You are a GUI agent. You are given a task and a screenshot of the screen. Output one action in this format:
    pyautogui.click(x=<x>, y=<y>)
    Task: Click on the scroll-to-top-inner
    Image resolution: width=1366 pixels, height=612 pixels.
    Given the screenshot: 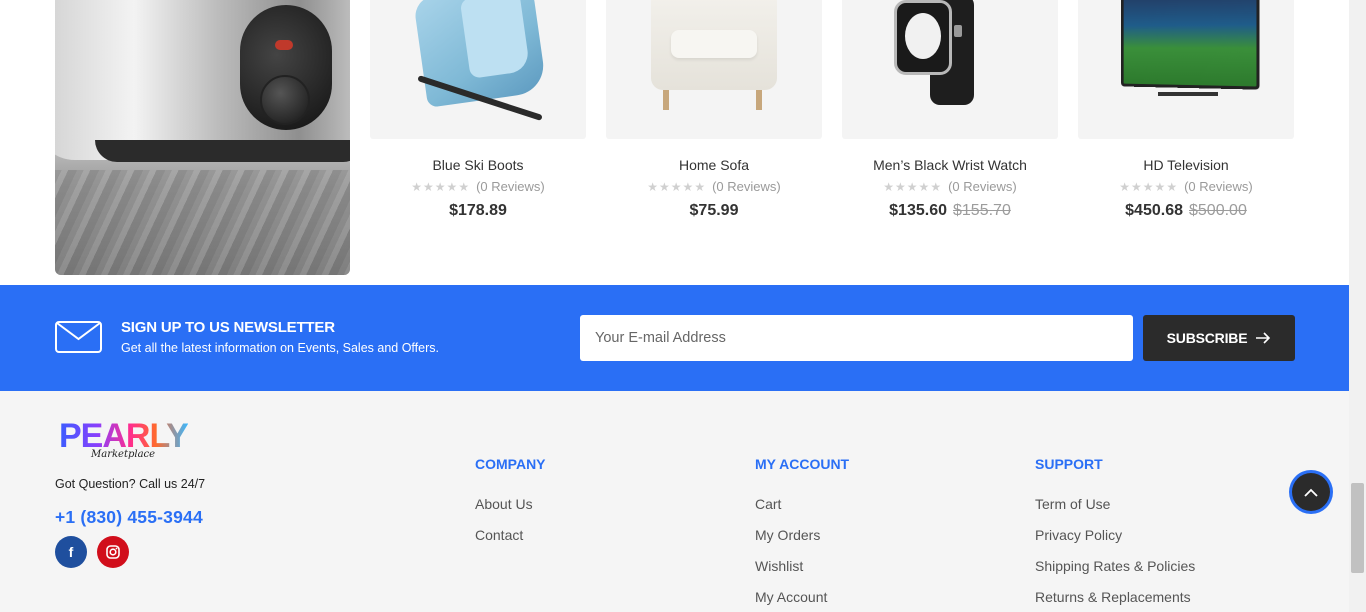 What is the action you would take?
    pyautogui.click(x=1311, y=492)
    